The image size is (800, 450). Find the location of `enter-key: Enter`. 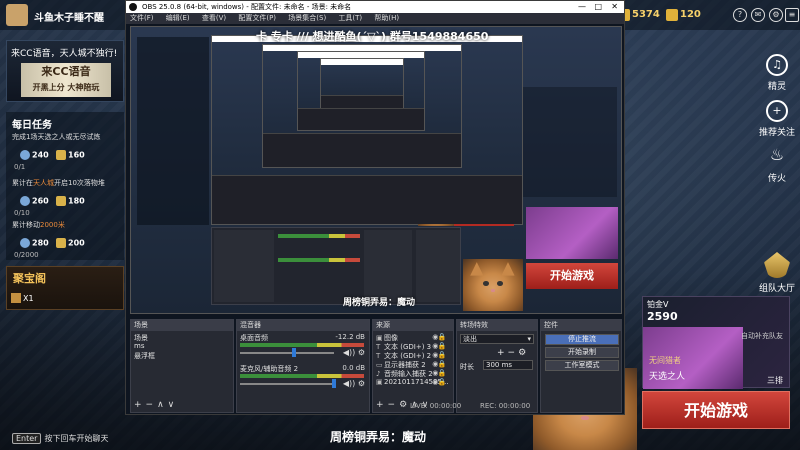

enter-key: Enter is located at coordinates (27, 438).